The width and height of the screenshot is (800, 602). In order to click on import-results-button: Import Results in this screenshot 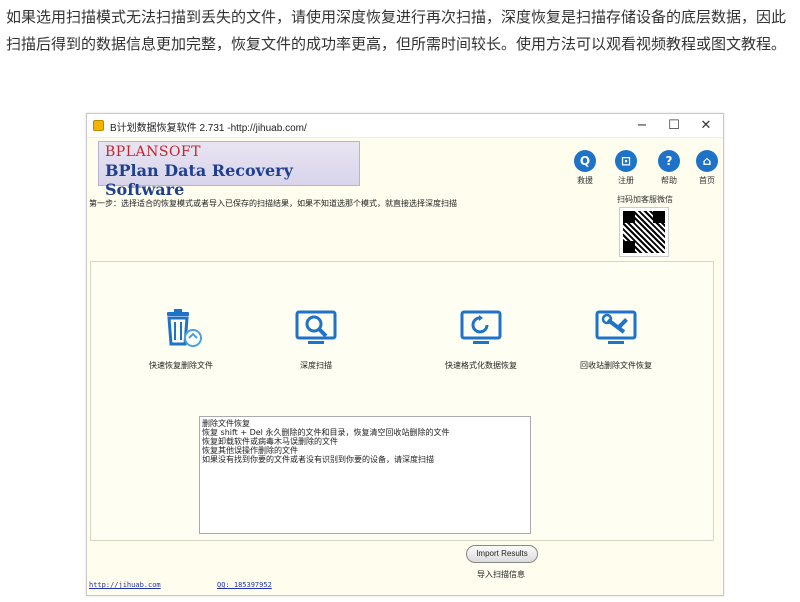, I will do `click(502, 554)`.